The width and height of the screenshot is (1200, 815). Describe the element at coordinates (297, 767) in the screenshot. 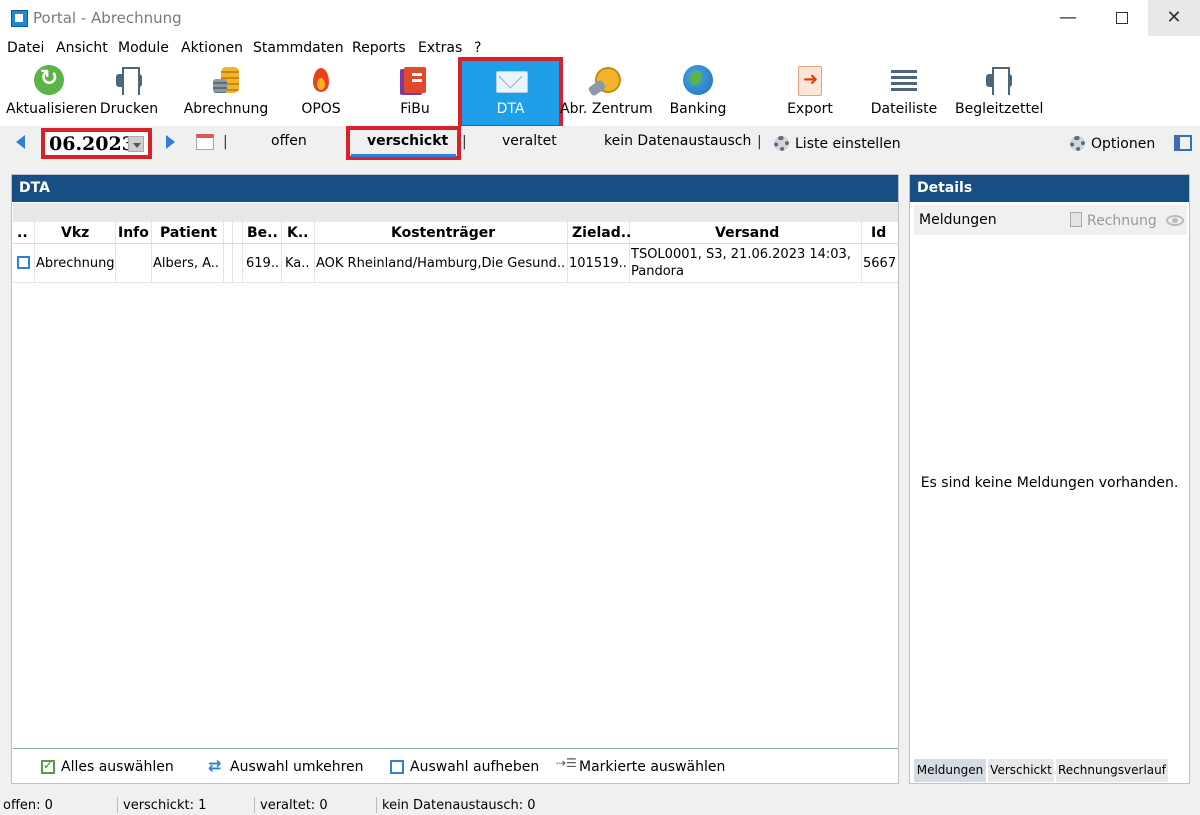

I see `invert-selection-button: Auswahl umkehren` at that location.